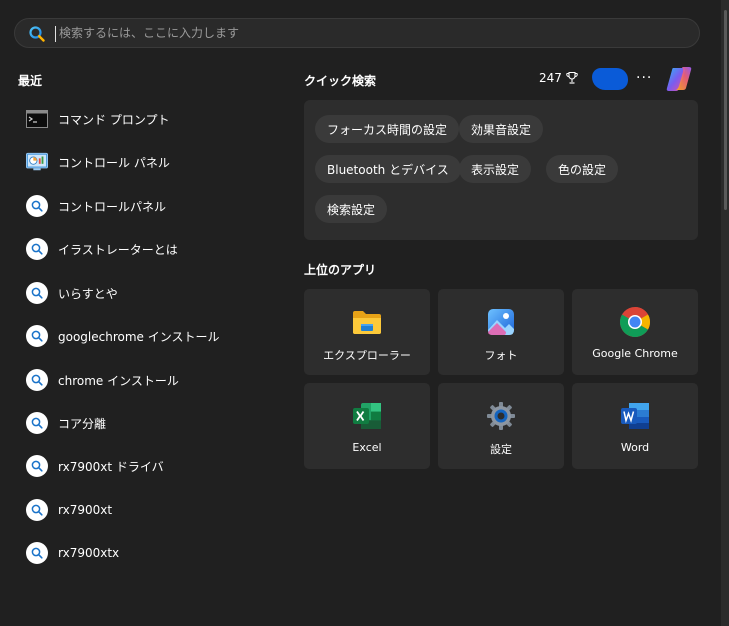 This screenshot has width=729, height=626. Describe the element at coordinates (635, 322) in the screenshot. I see `chrome-icon` at that location.